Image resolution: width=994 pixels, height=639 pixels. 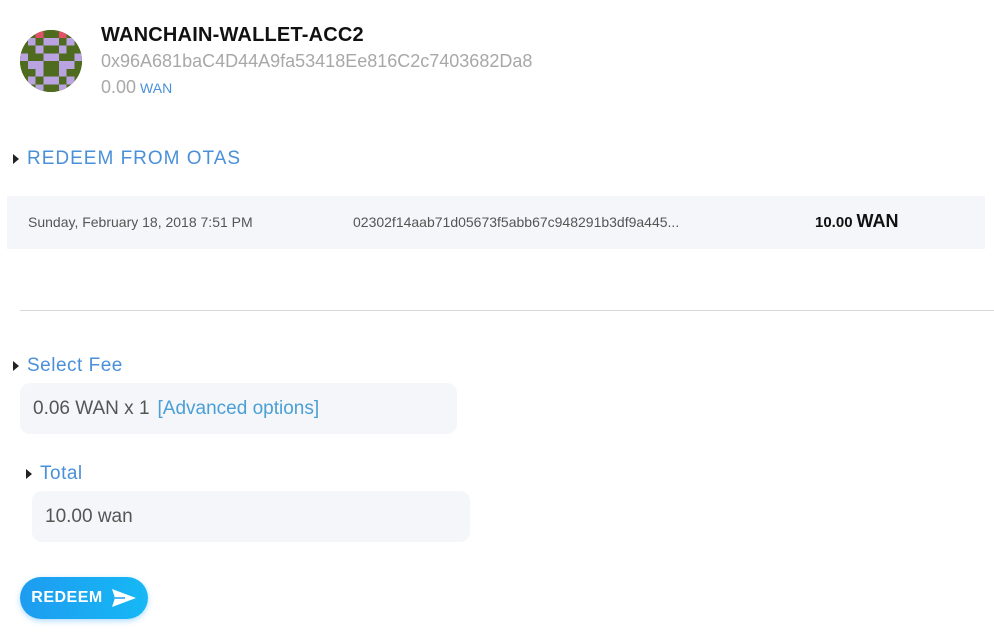 I want to click on redeem-button-label: REDEEM, so click(x=67, y=597).